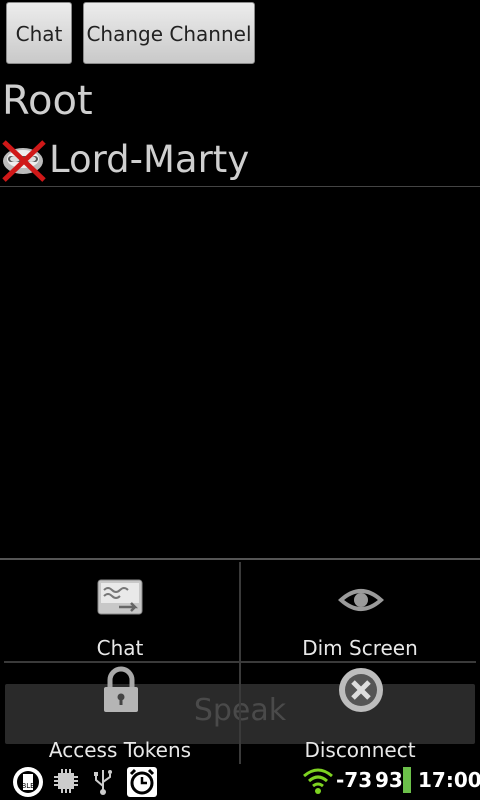  What do you see at coordinates (142, 782) in the screenshot?
I see `alarm-icon` at bounding box center [142, 782].